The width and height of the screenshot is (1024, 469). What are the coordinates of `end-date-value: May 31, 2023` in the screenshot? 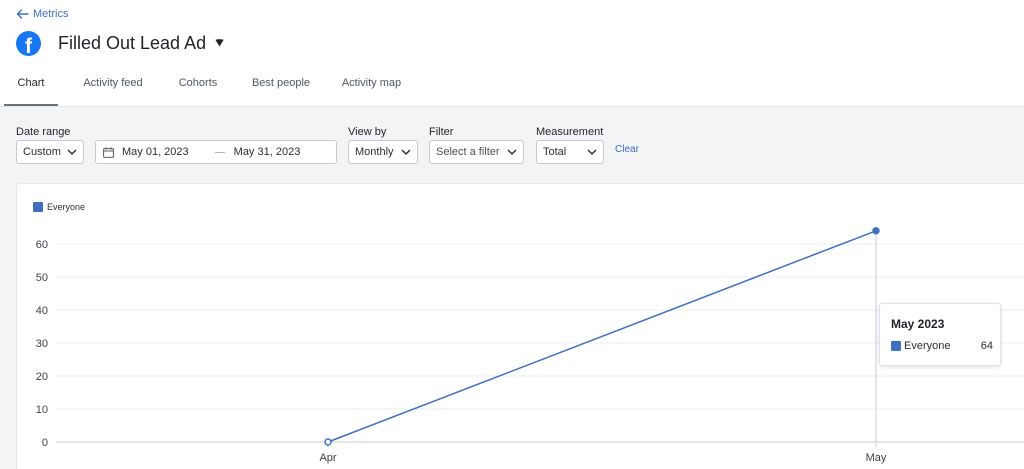 It's located at (267, 152).